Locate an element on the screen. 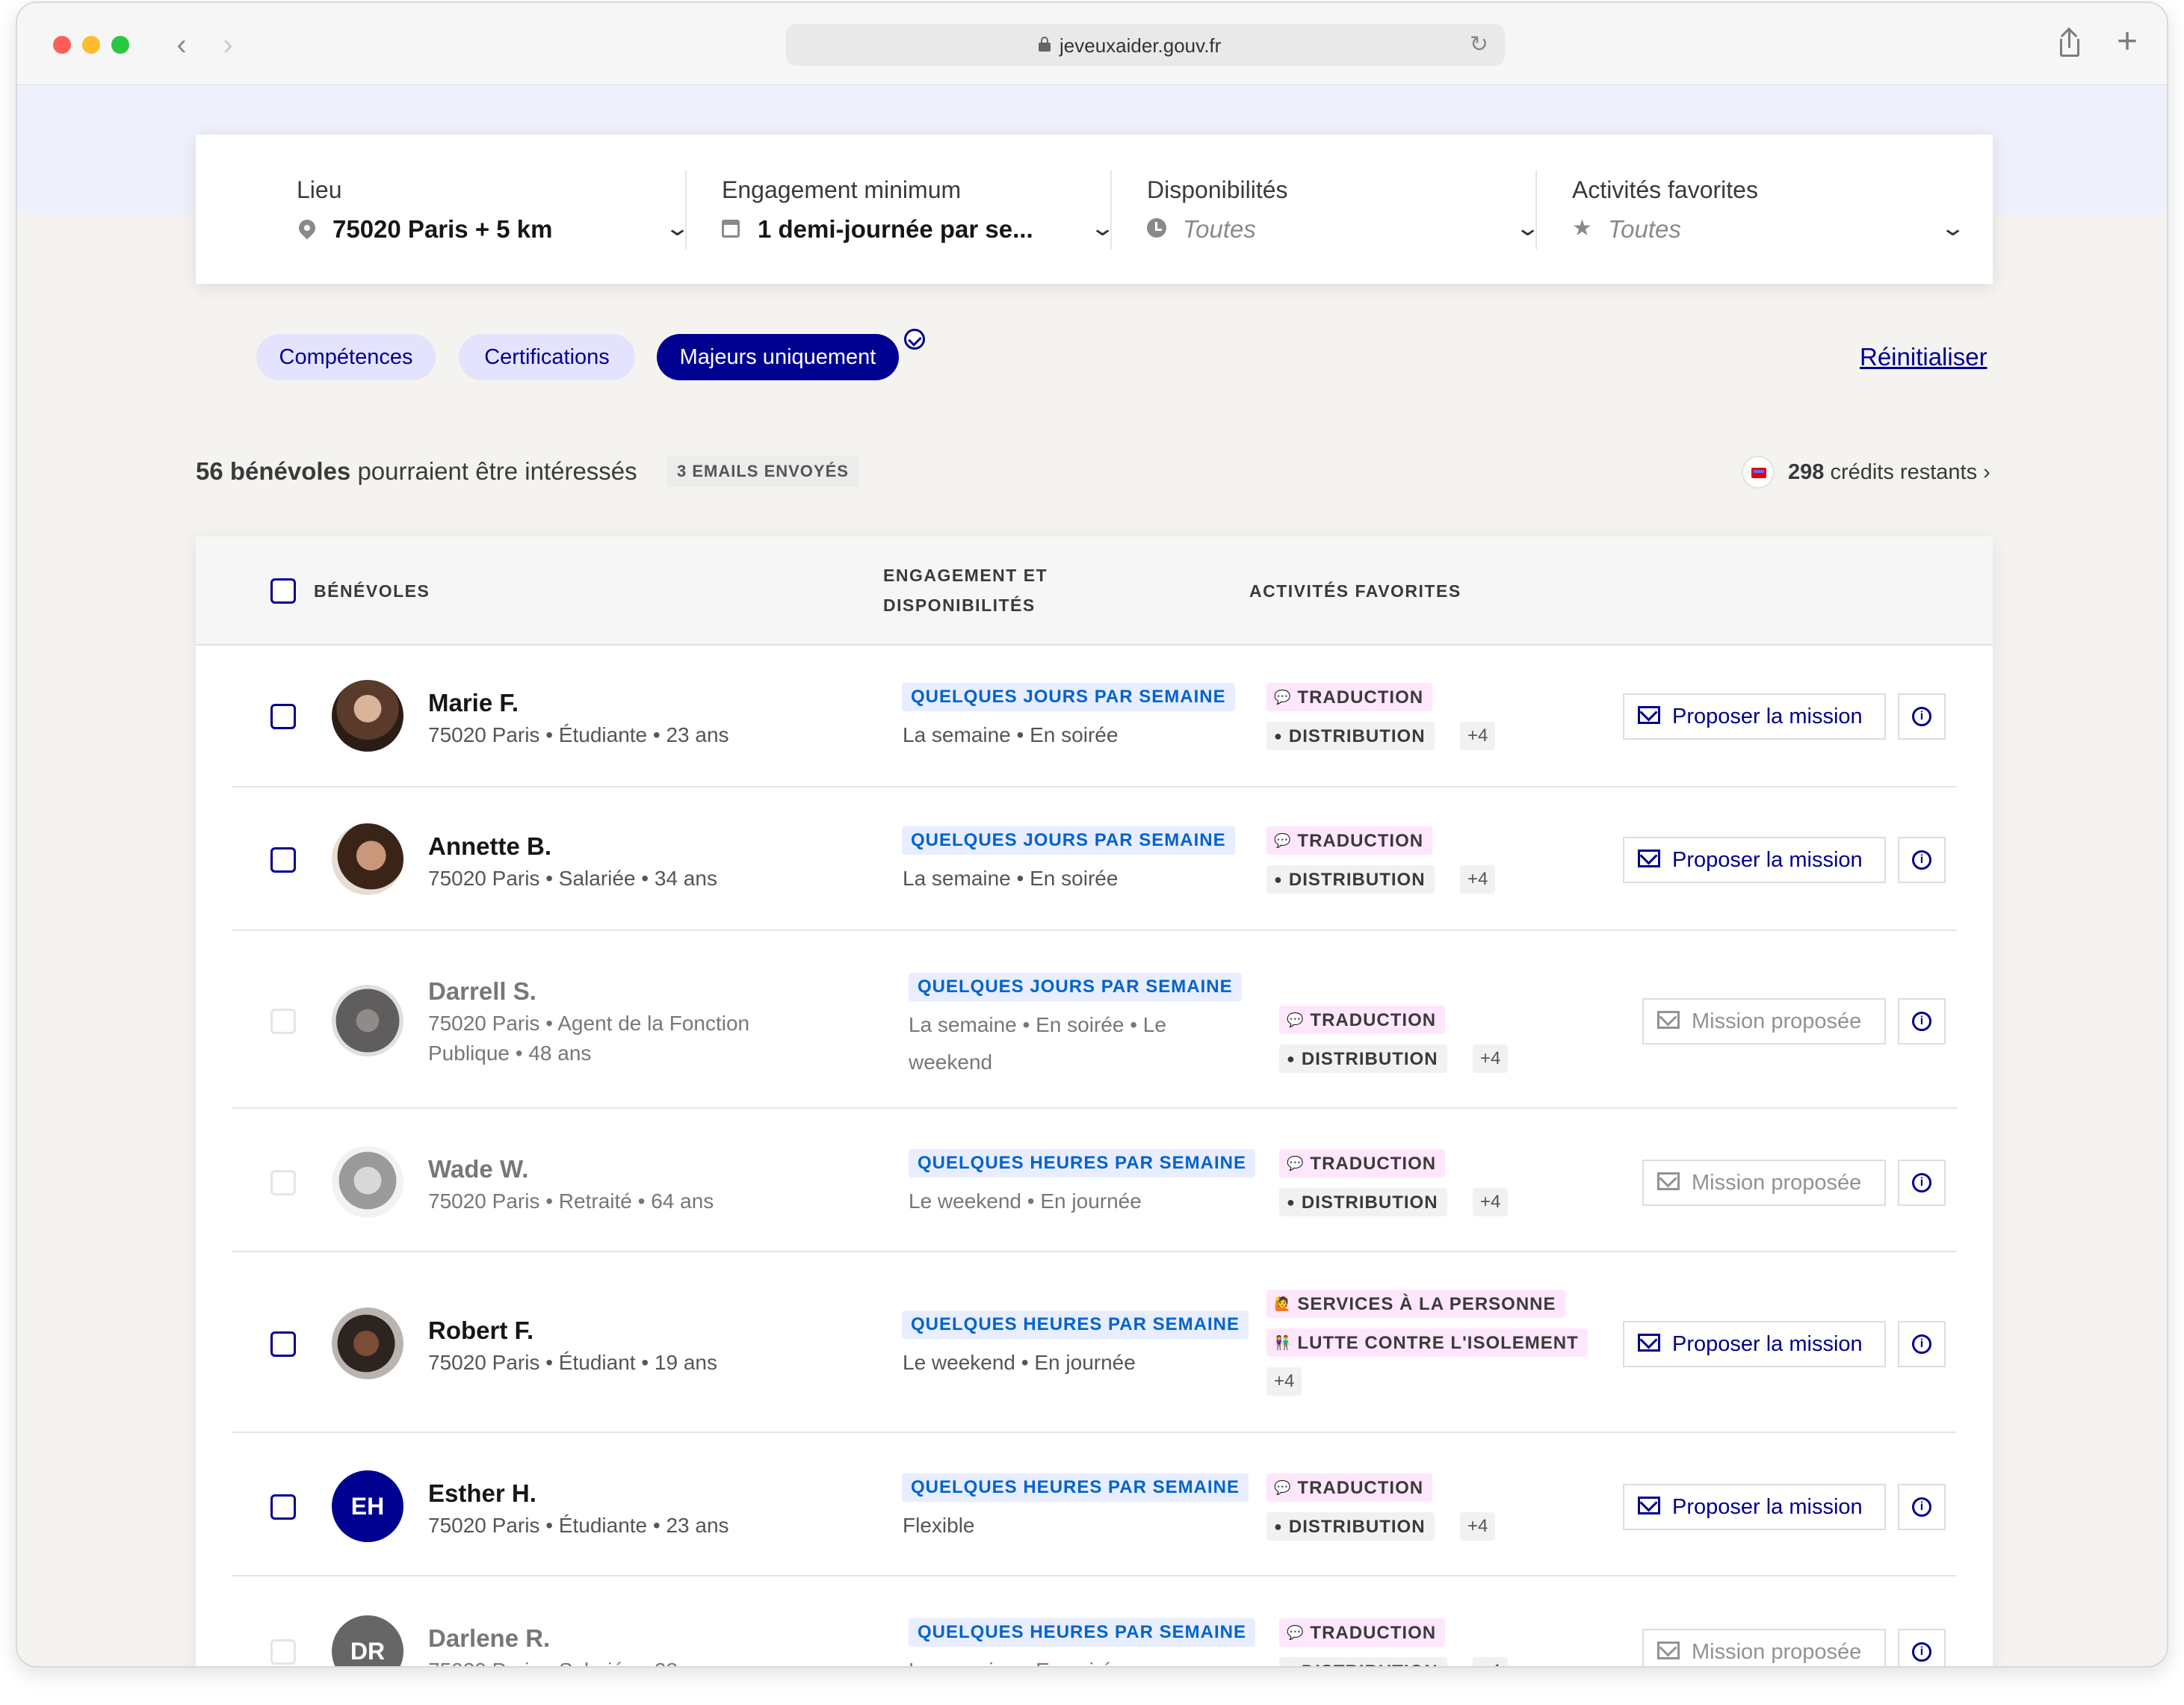  summary-text: pourraient être intéressés is located at coordinates (497, 471).